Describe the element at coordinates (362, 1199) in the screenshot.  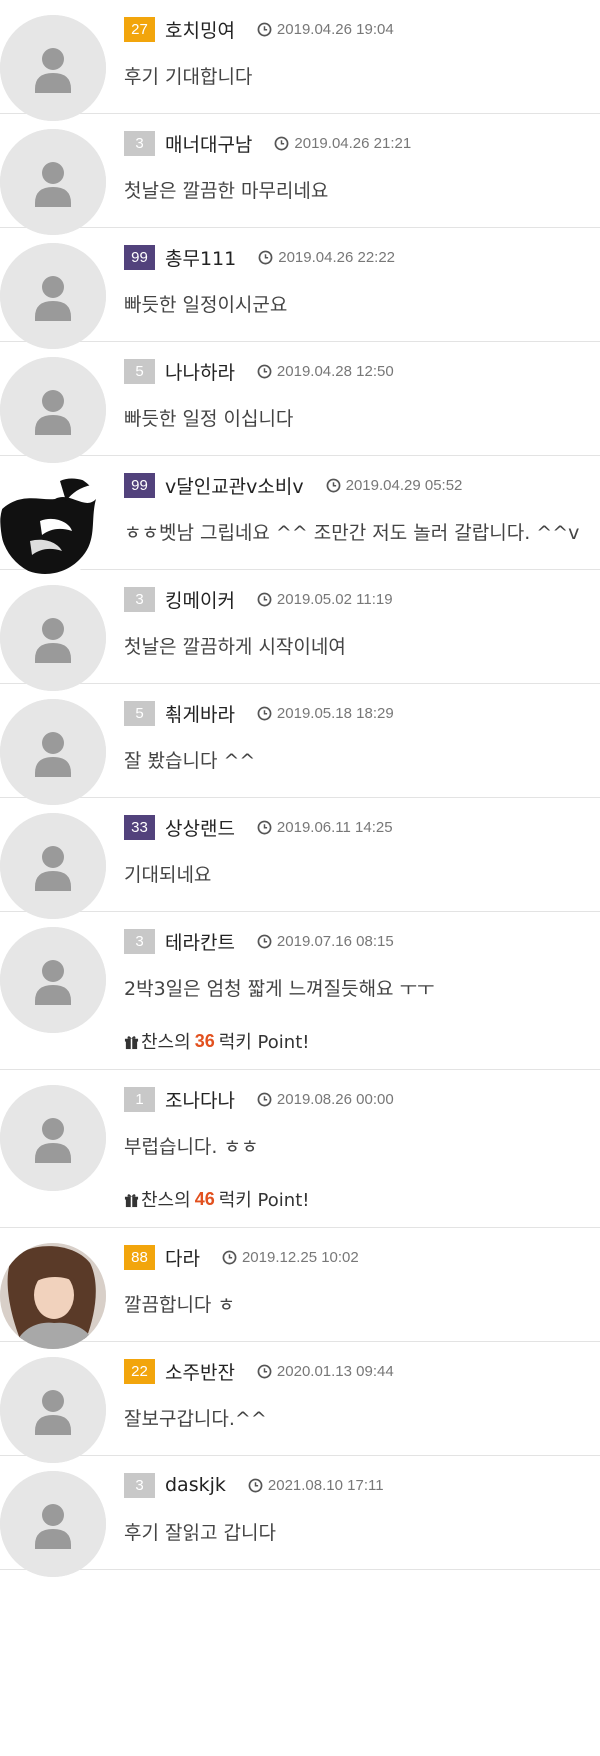
I see `lucky-point: 찬스의 46 럭키 Point!` at that location.